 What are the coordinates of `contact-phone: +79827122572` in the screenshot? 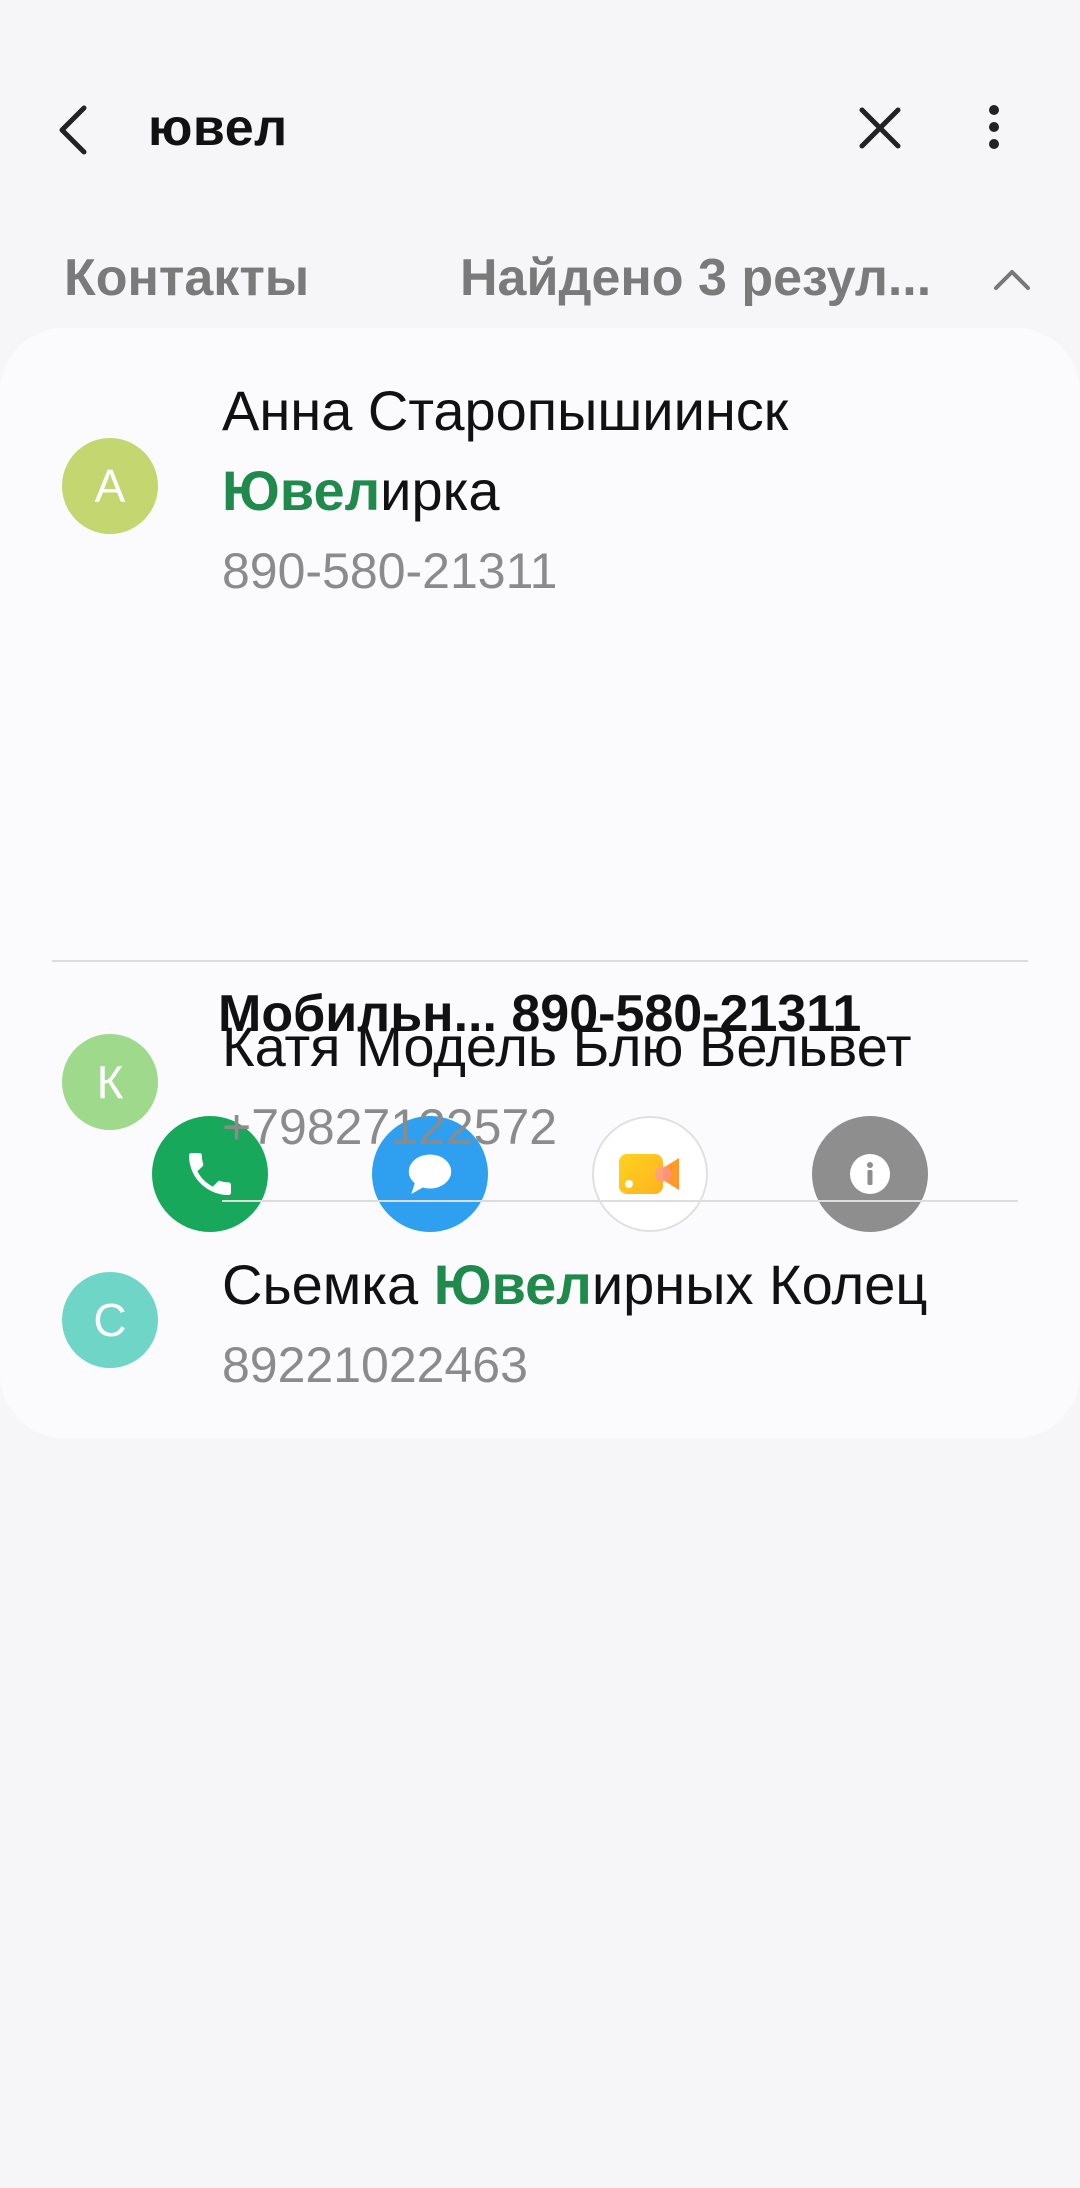 It's located at (390, 1127).